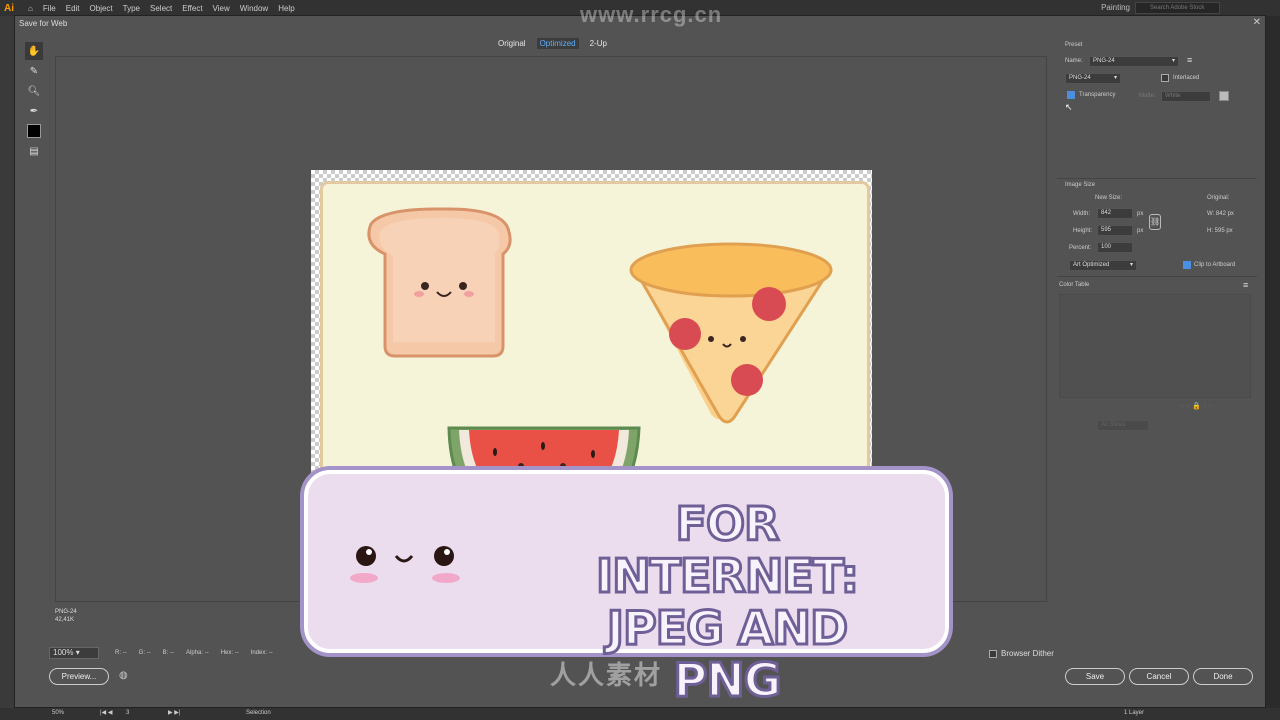 The height and width of the screenshot is (720, 1280). What do you see at coordinates (1155, 222) in the screenshot?
I see `link-proportions-icon: ⛓` at bounding box center [1155, 222].